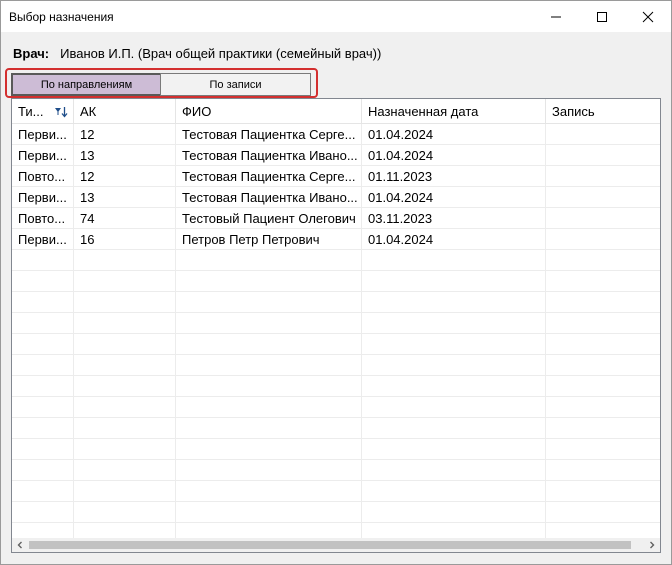  What do you see at coordinates (86, 84) in the screenshot?
I see `tab-by-referrals: По направлениям` at bounding box center [86, 84].